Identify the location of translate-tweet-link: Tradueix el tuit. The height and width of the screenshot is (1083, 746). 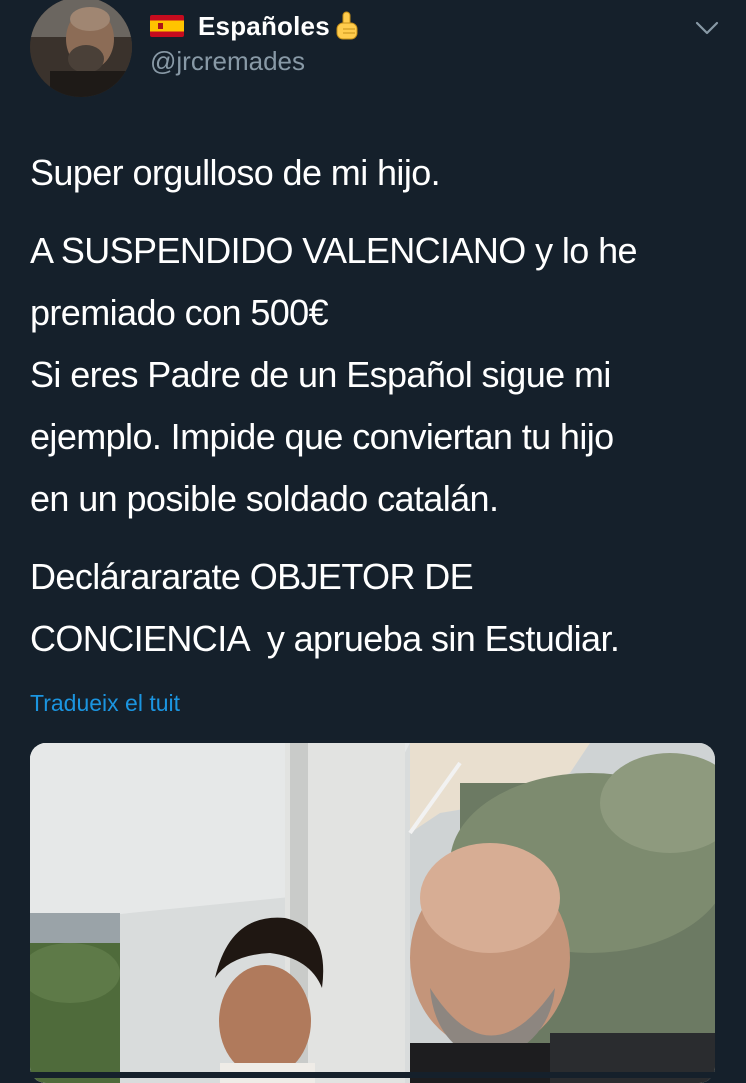
(105, 703).